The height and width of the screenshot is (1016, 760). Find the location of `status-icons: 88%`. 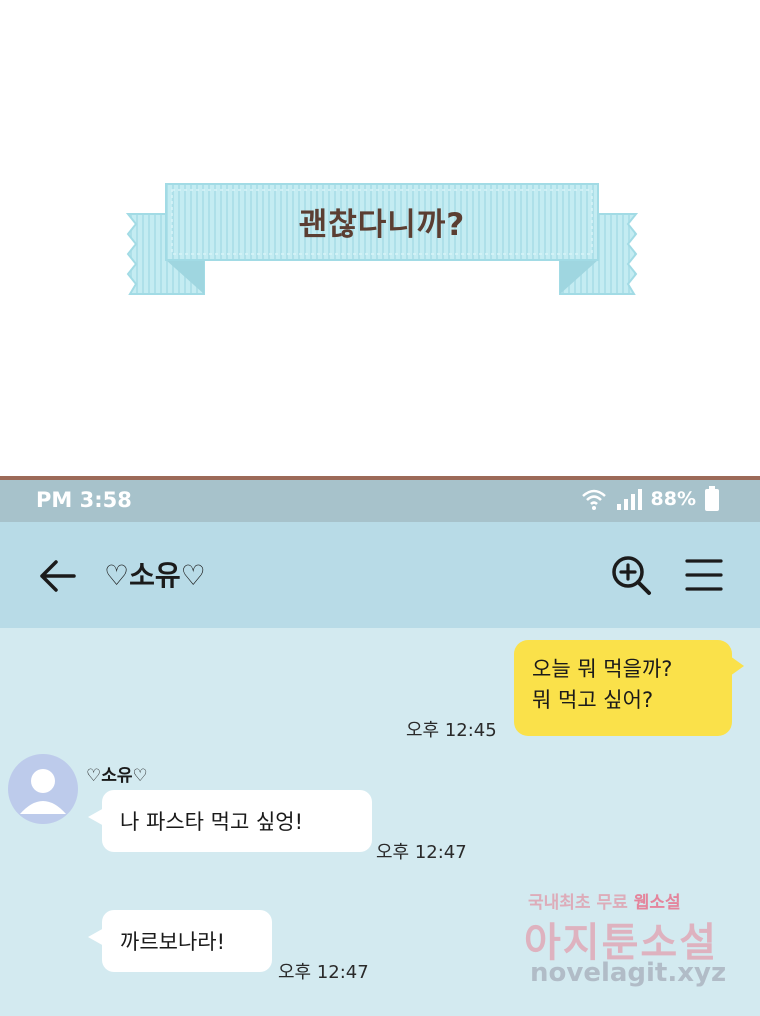

status-icons: 88% is located at coordinates (650, 499).